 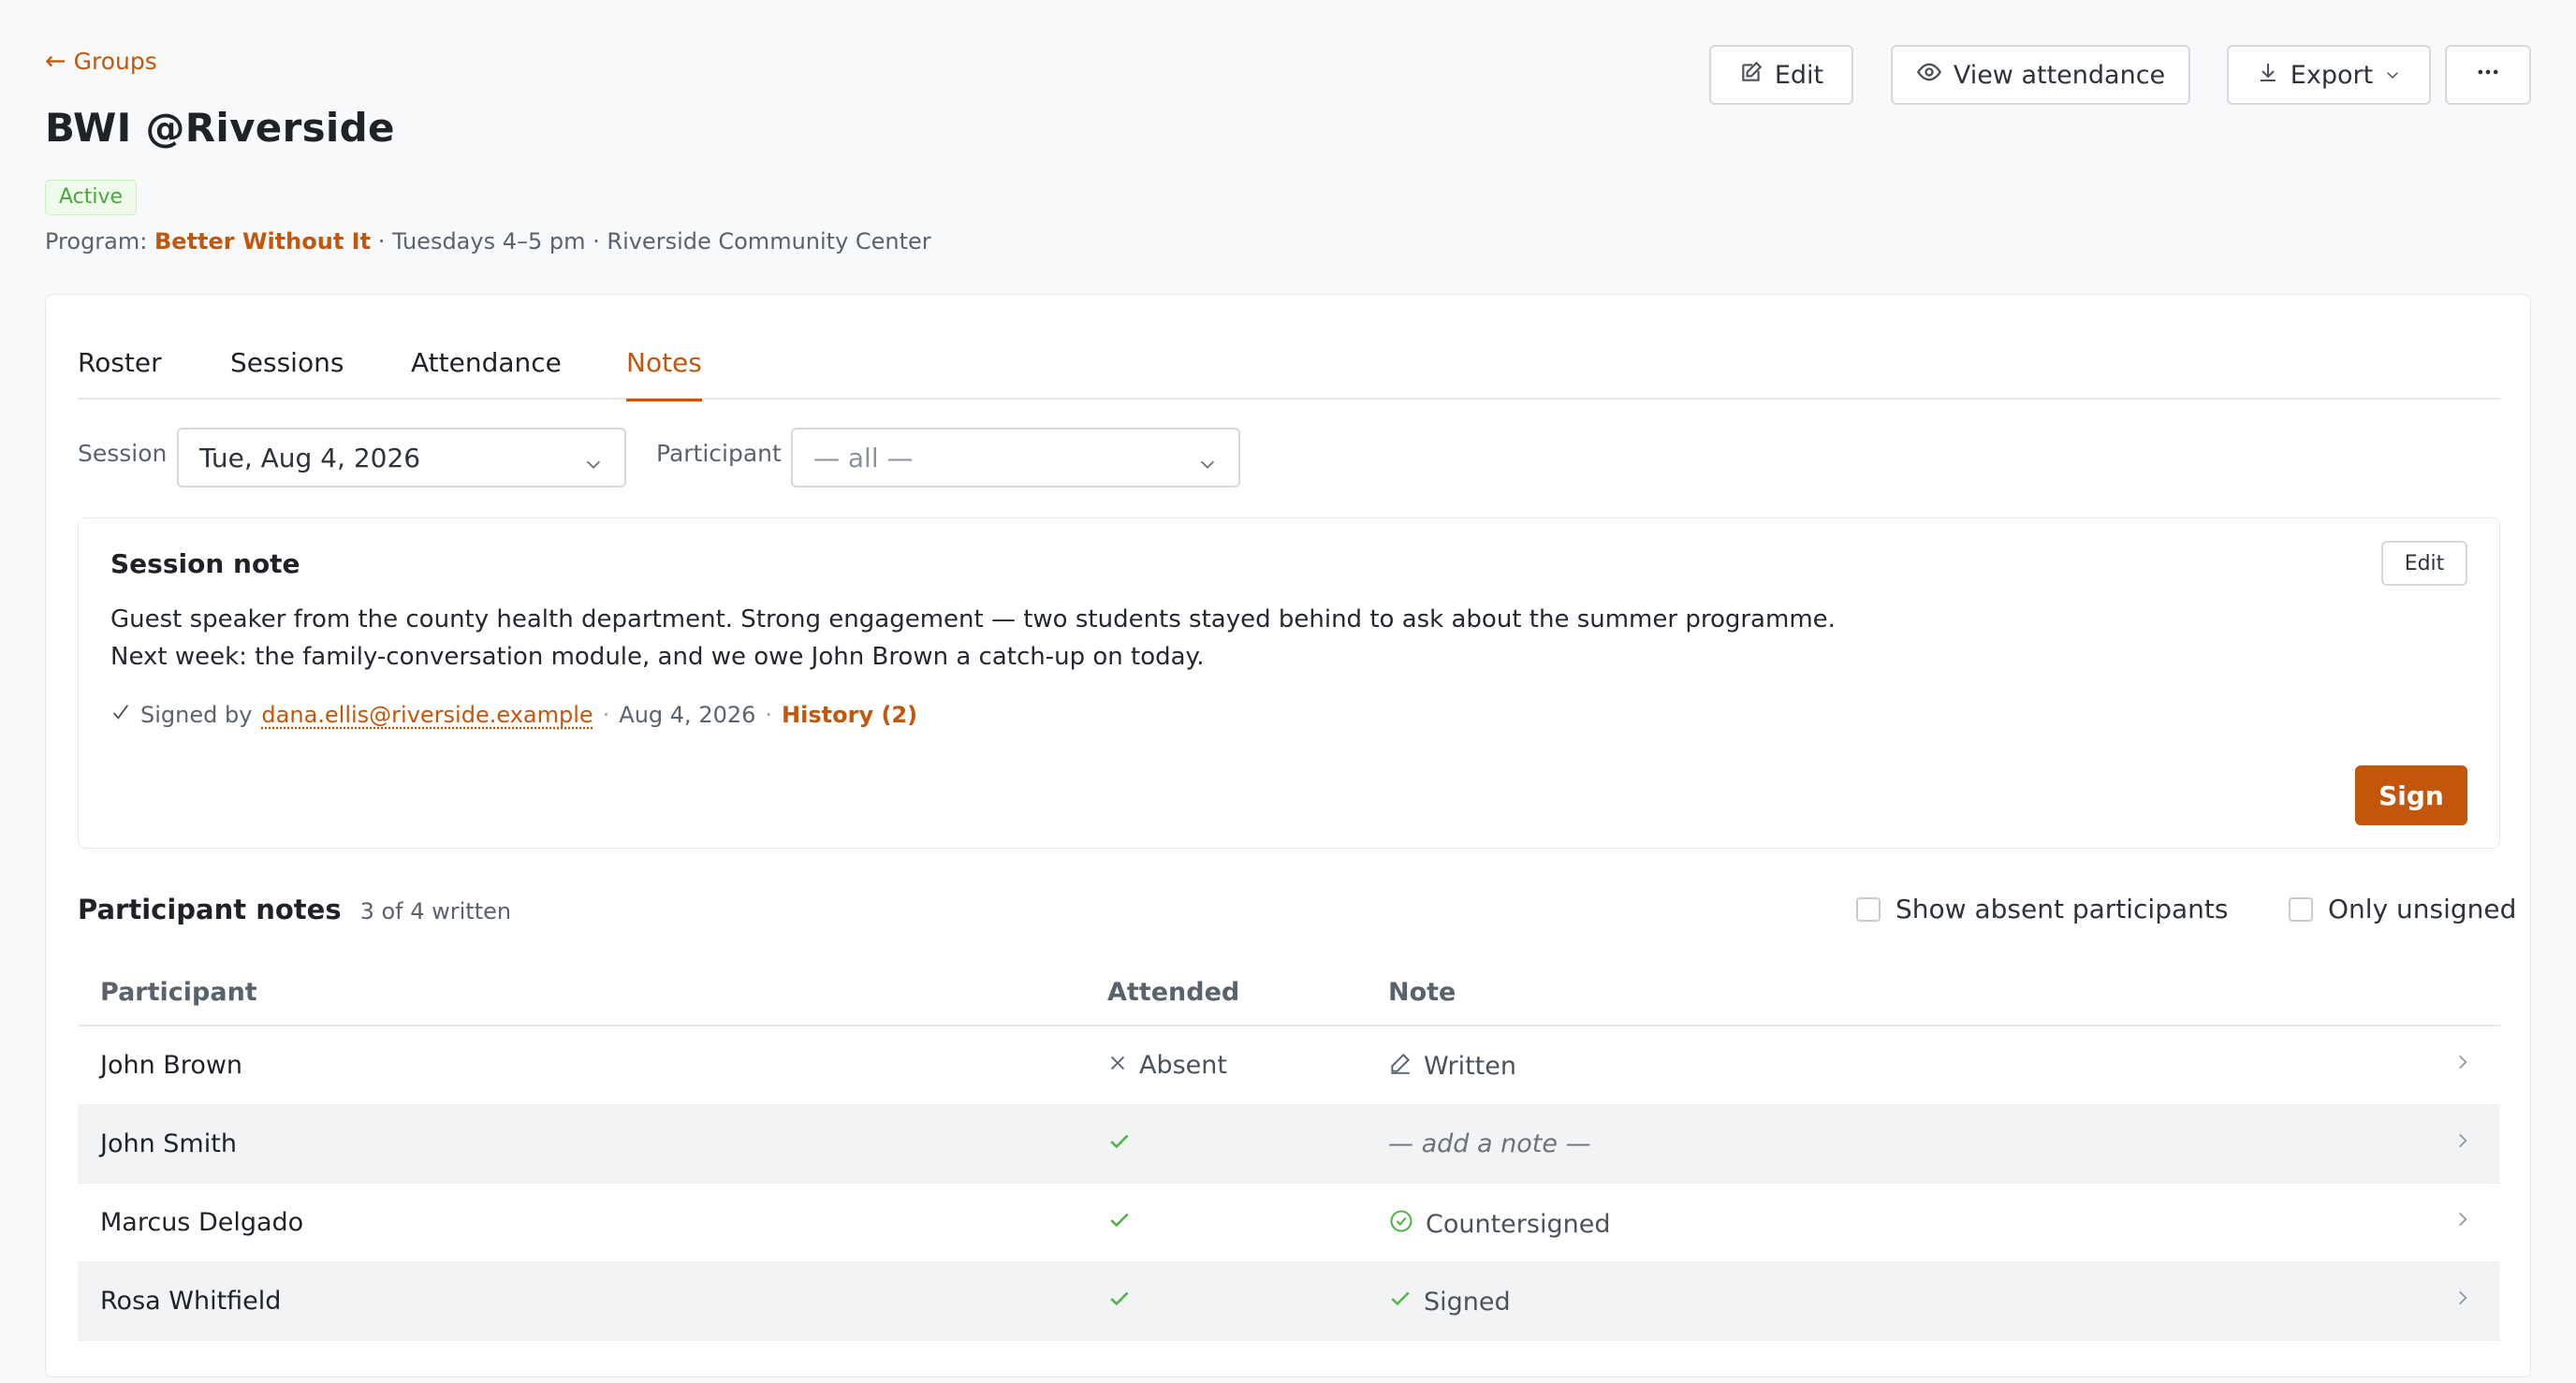 What do you see at coordinates (2268, 75) in the screenshot?
I see `download-icon` at bounding box center [2268, 75].